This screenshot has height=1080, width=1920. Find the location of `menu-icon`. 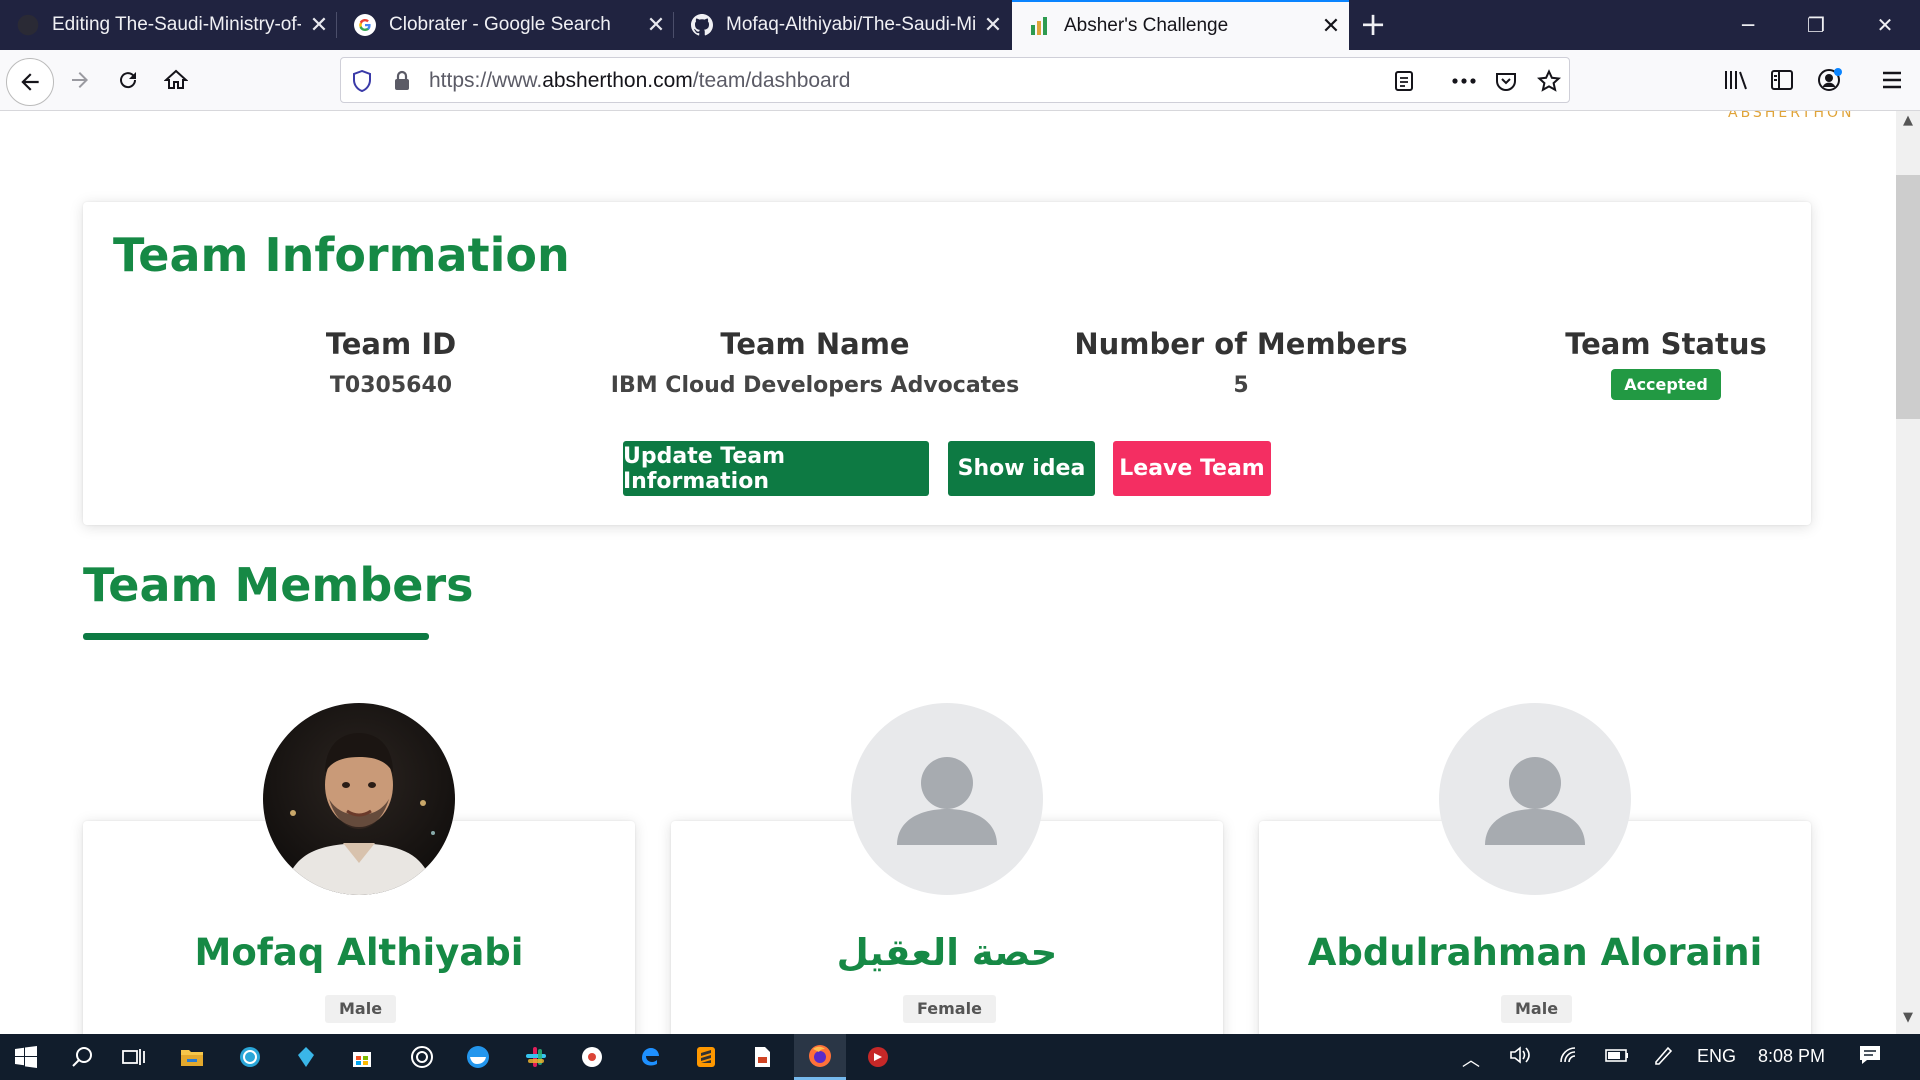

menu-icon is located at coordinates (1892, 80).